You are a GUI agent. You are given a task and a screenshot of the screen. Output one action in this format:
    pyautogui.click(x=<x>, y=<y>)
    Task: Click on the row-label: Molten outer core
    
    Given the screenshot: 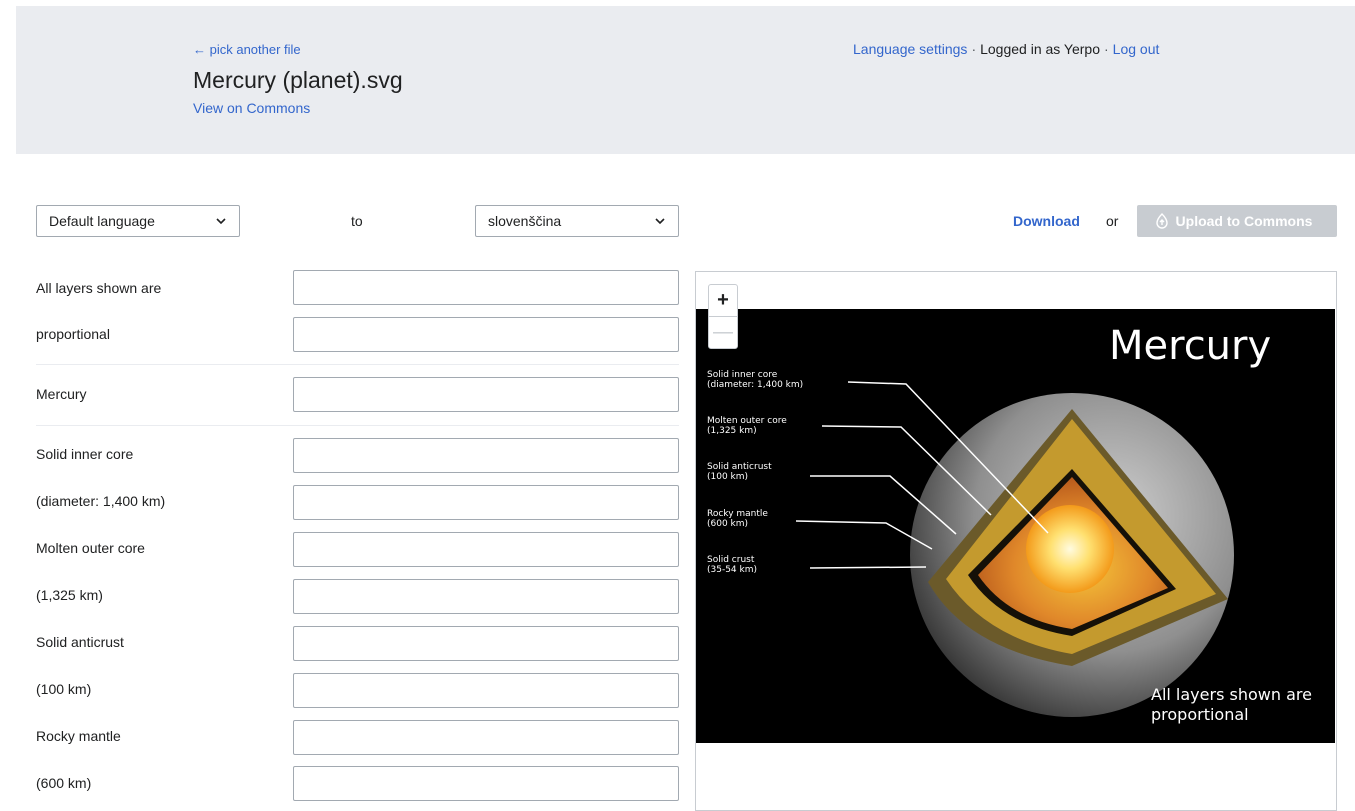 What is the action you would take?
    pyautogui.click(x=90, y=548)
    